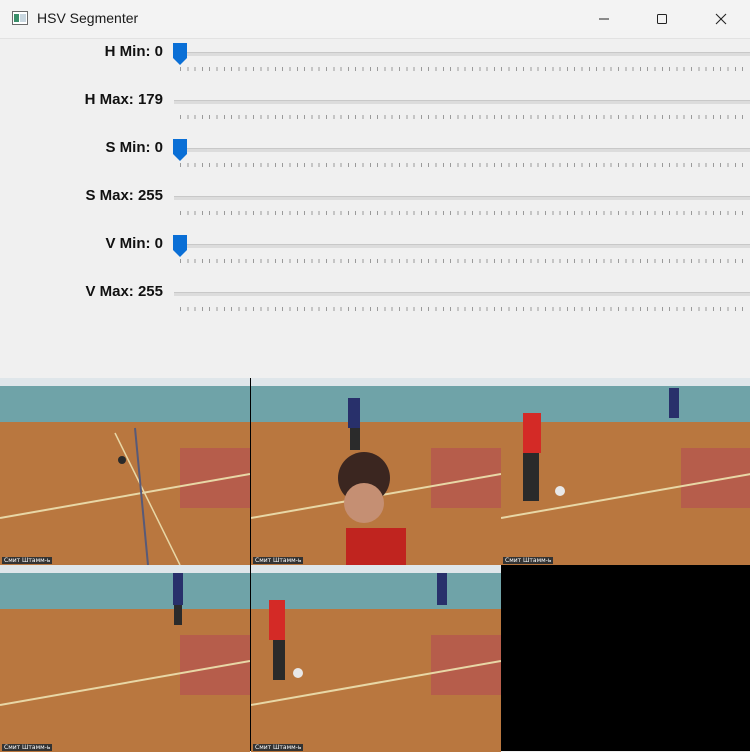  What do you see at coordinates (133, 51) in the screenshot?
I see `trackbar-label: H Min: 0` at bounding box center [133, 51].